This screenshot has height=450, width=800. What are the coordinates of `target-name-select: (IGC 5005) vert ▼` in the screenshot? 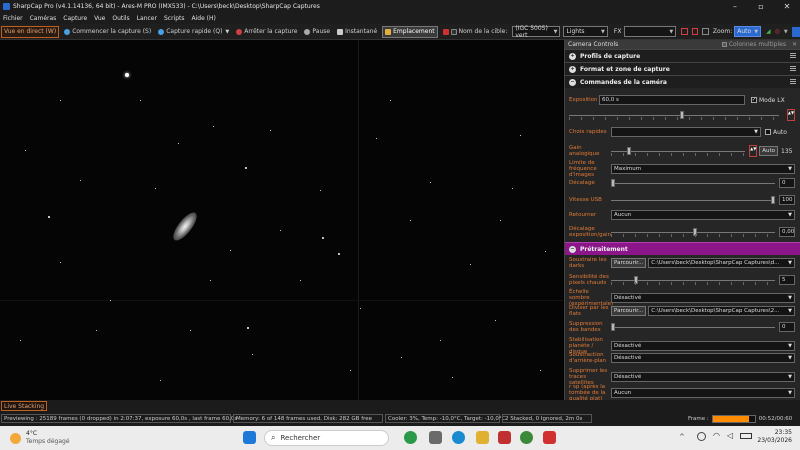 It's located at (536, 32).